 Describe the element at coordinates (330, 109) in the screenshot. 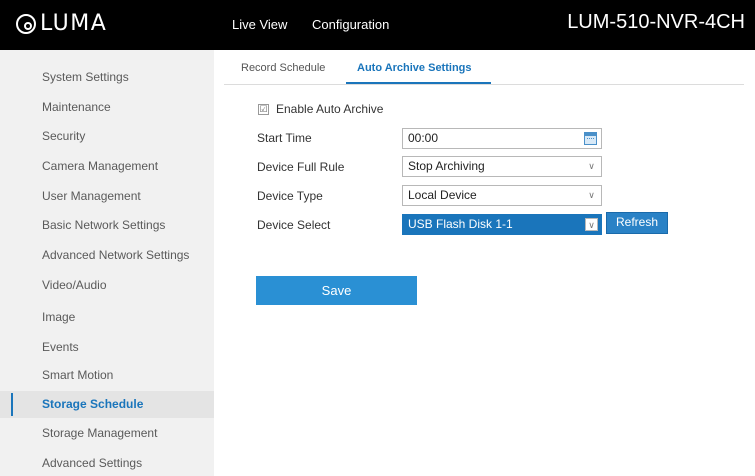

I see `enable-auto-archive-label: Enable Auto Archive` at that location.